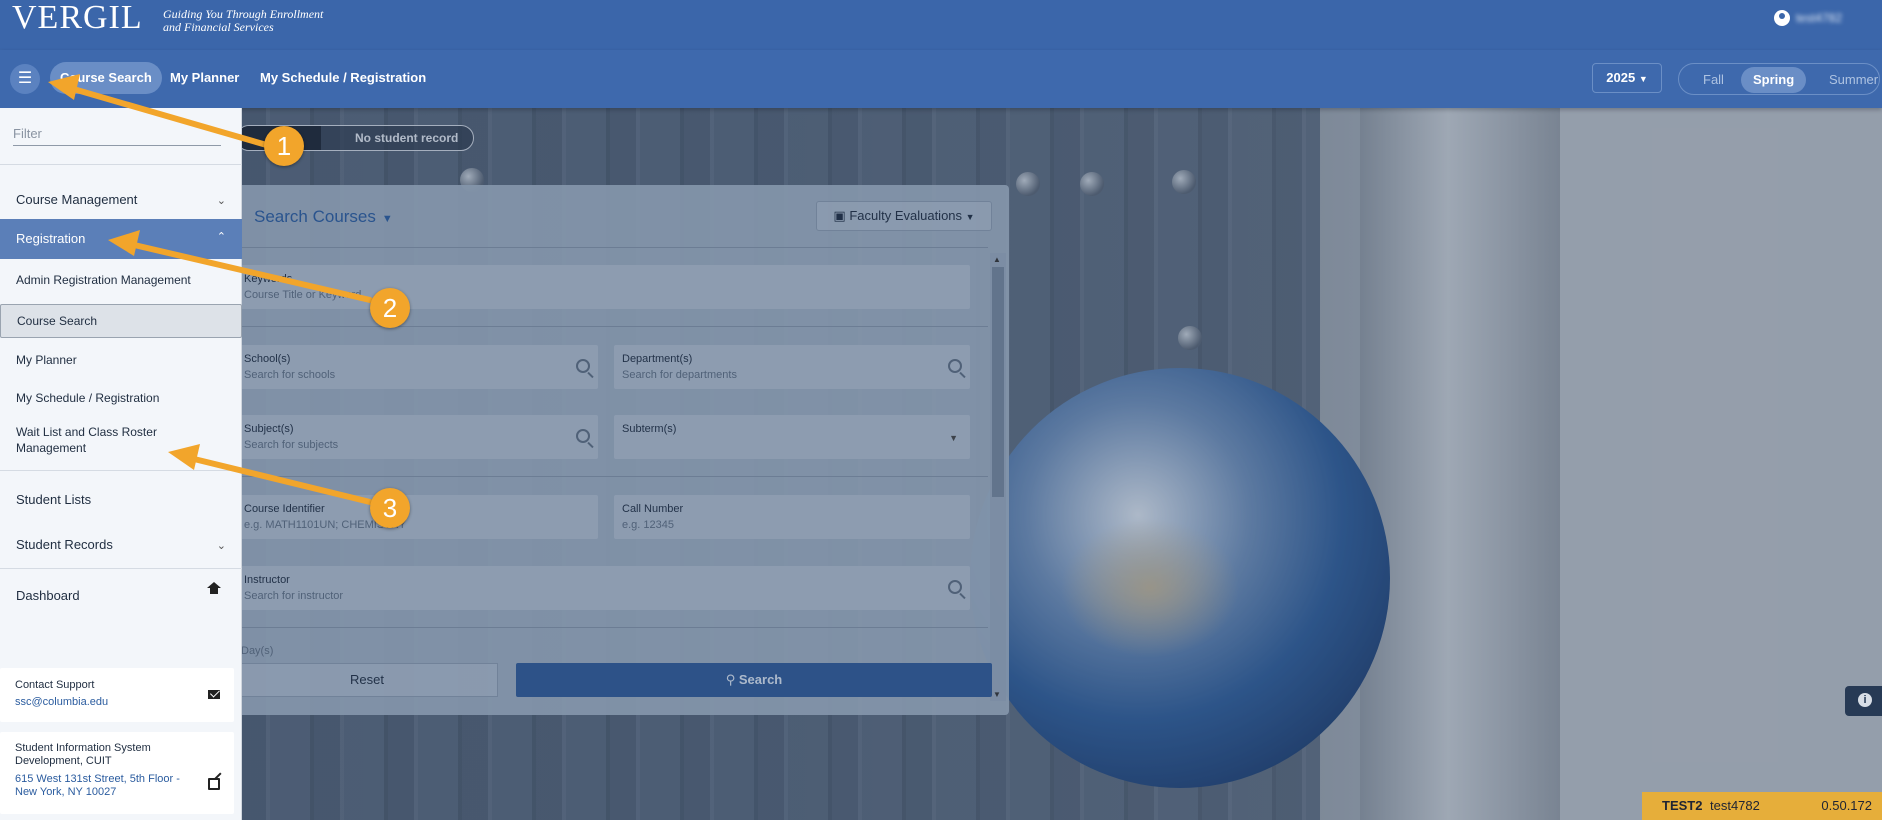 The height and width of the screenshot is (820, 1882). What do you see at coordinates (221, 201) in the screenshot?
I see `chevron-down-icon: ⌄` at bounding box center [221, 201].